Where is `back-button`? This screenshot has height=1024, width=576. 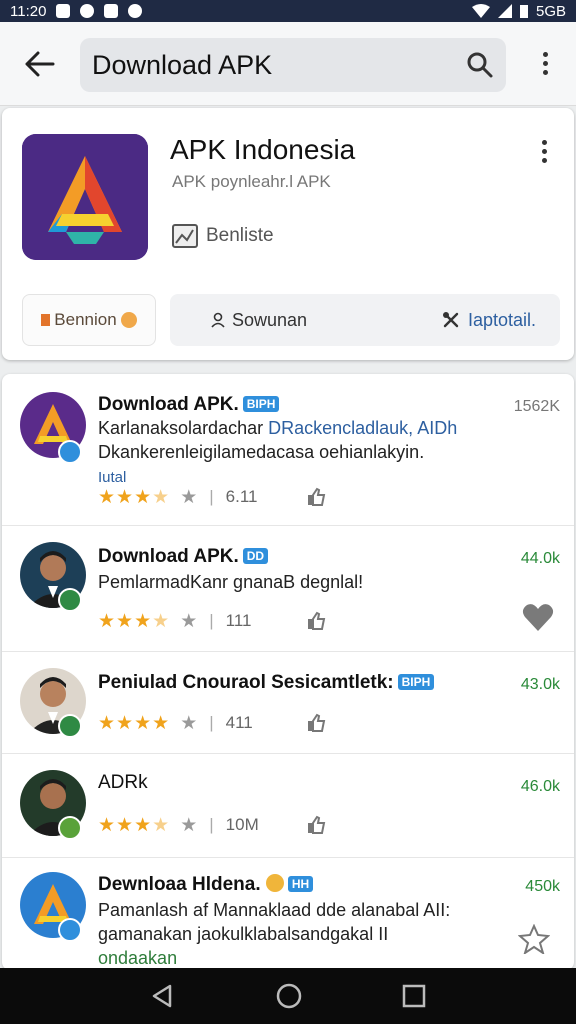 back-button is located at coordinates (40, 64).